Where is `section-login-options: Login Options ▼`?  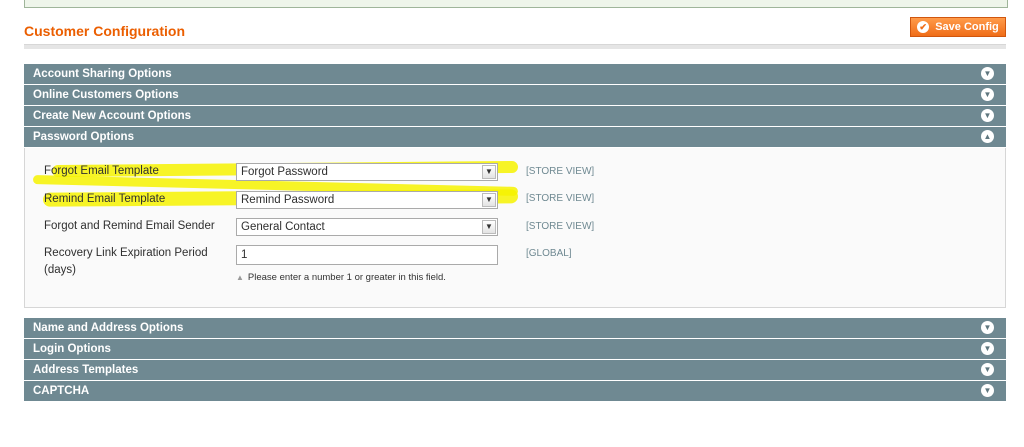
section-login-options: Login Options ▼ is located at coordinates (515, 349).